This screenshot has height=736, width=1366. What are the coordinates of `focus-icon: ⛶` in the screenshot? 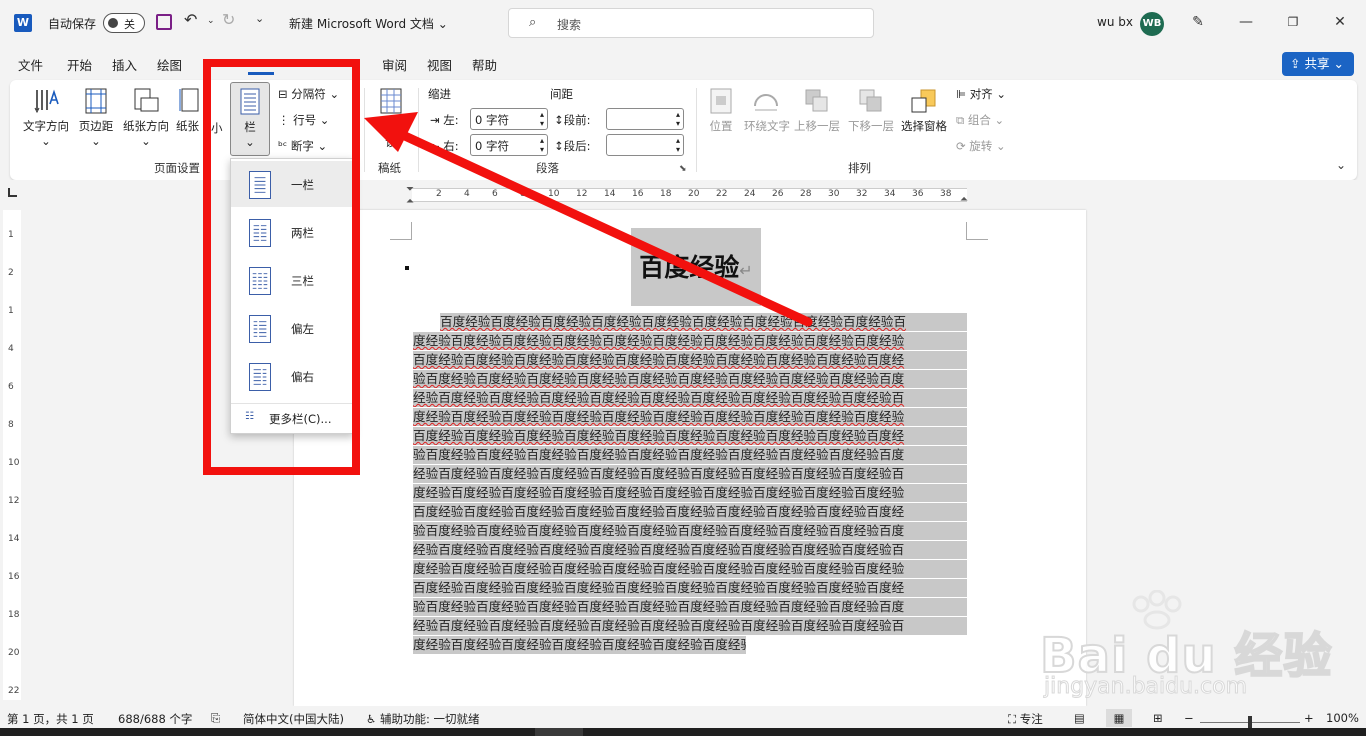 It's located at (1012, 719).